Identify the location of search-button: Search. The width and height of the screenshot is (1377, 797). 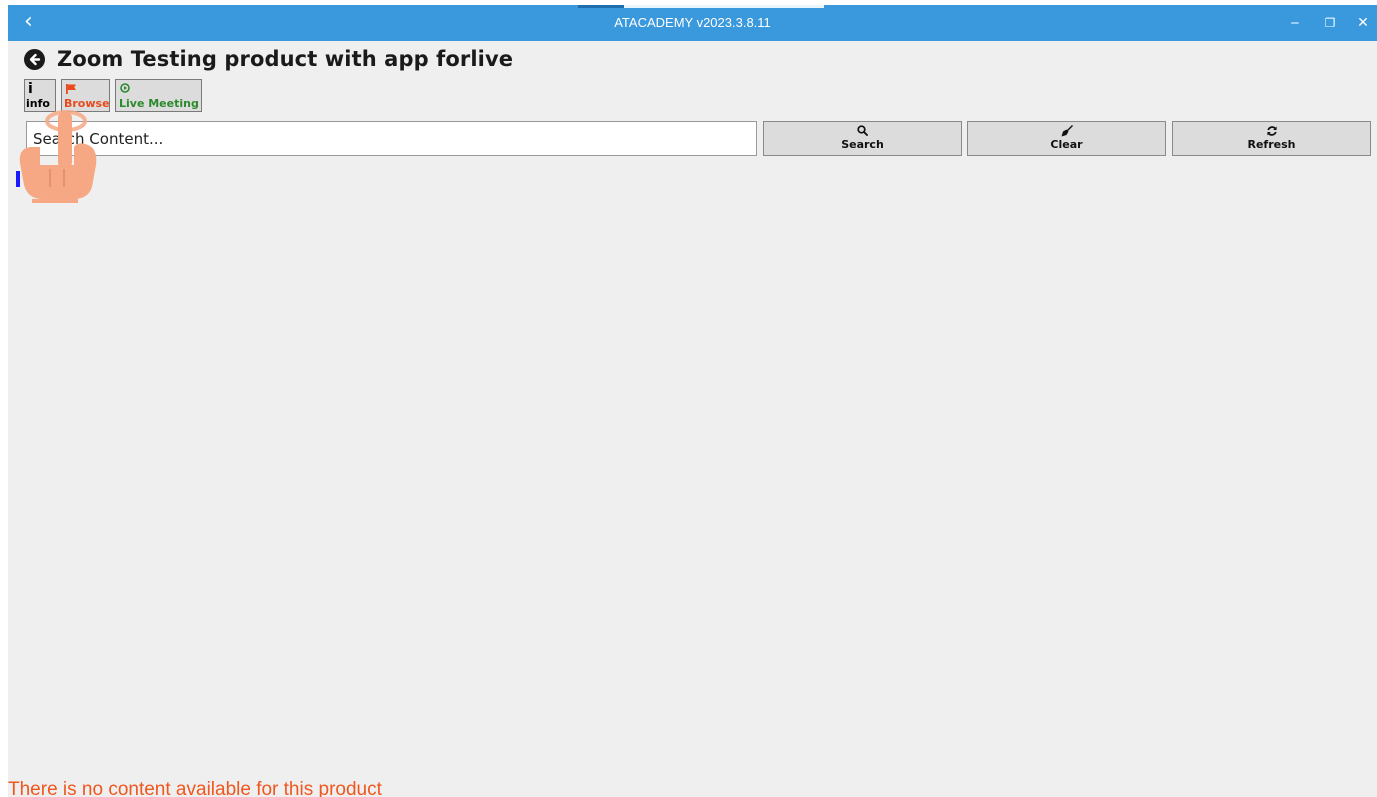
(862, 138).